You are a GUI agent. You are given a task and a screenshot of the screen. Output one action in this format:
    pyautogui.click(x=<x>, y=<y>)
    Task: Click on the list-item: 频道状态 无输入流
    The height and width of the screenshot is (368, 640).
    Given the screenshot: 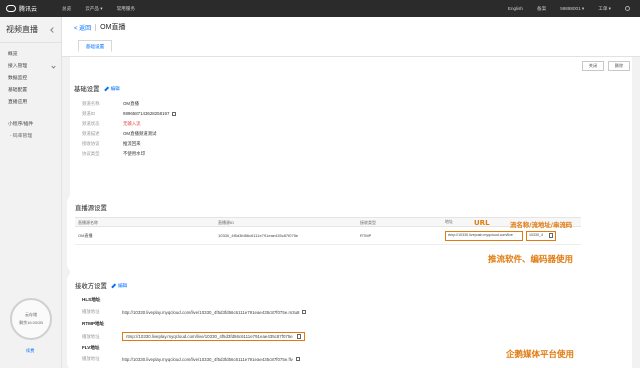 What is the action you would take?
    pyautogui.click(x=129, y=124)
    